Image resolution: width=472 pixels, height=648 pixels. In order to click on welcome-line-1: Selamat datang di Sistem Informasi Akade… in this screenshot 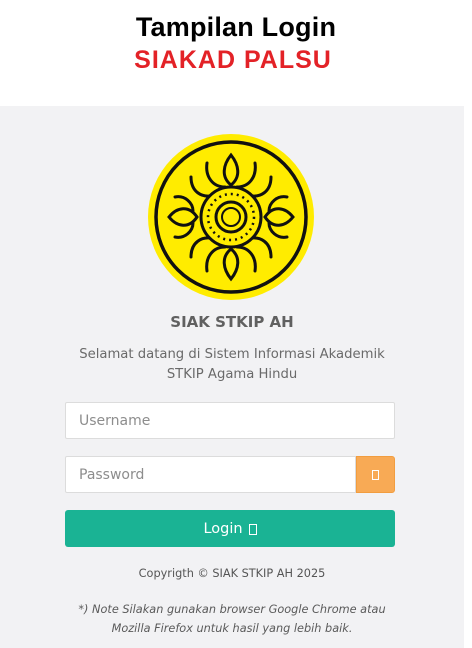, I will do `click(232, 354)`.